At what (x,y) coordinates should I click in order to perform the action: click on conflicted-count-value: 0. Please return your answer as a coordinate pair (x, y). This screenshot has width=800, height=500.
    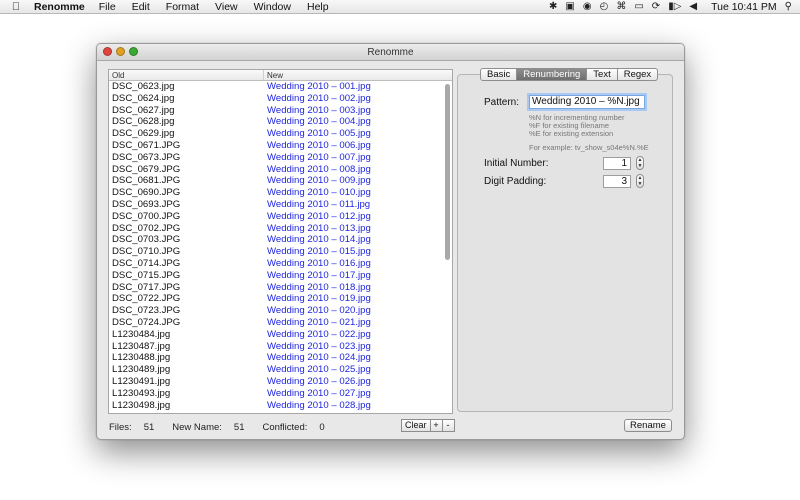
    Looking at the image, I should click on (322, 427).